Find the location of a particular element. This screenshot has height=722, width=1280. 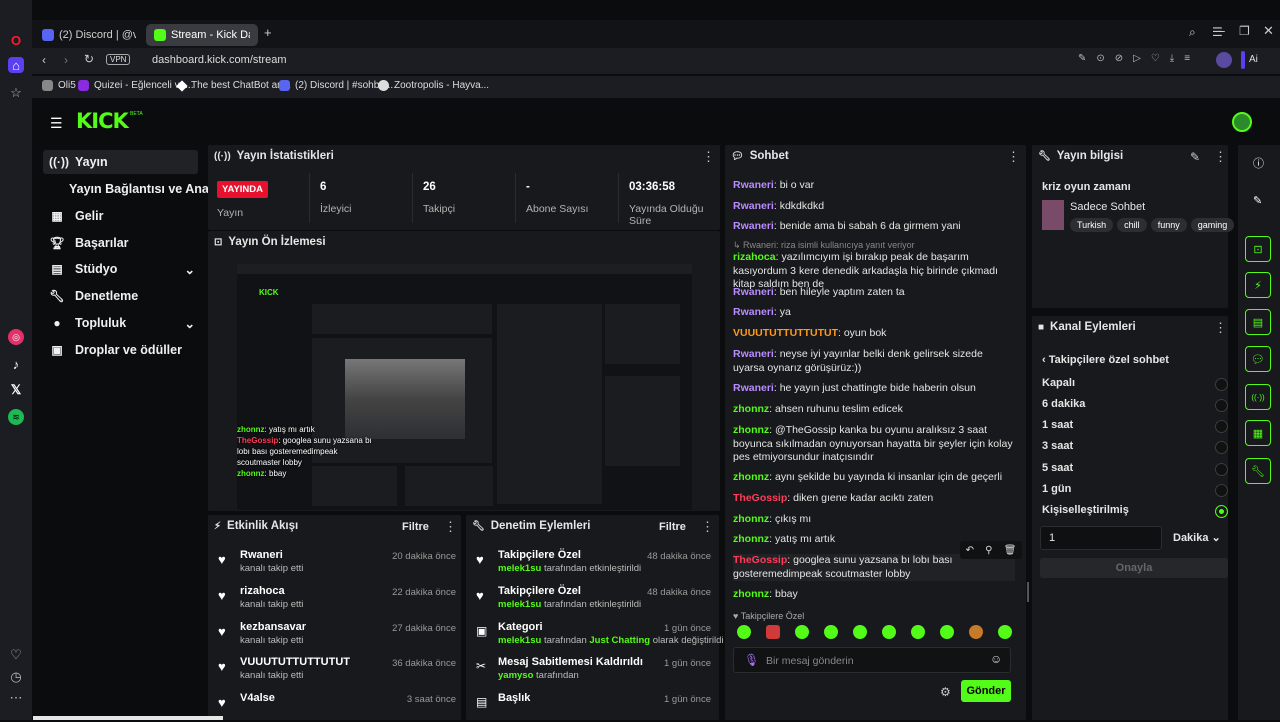

hamburger-menu-icon: ☰ is located at coordinates (56, 123).